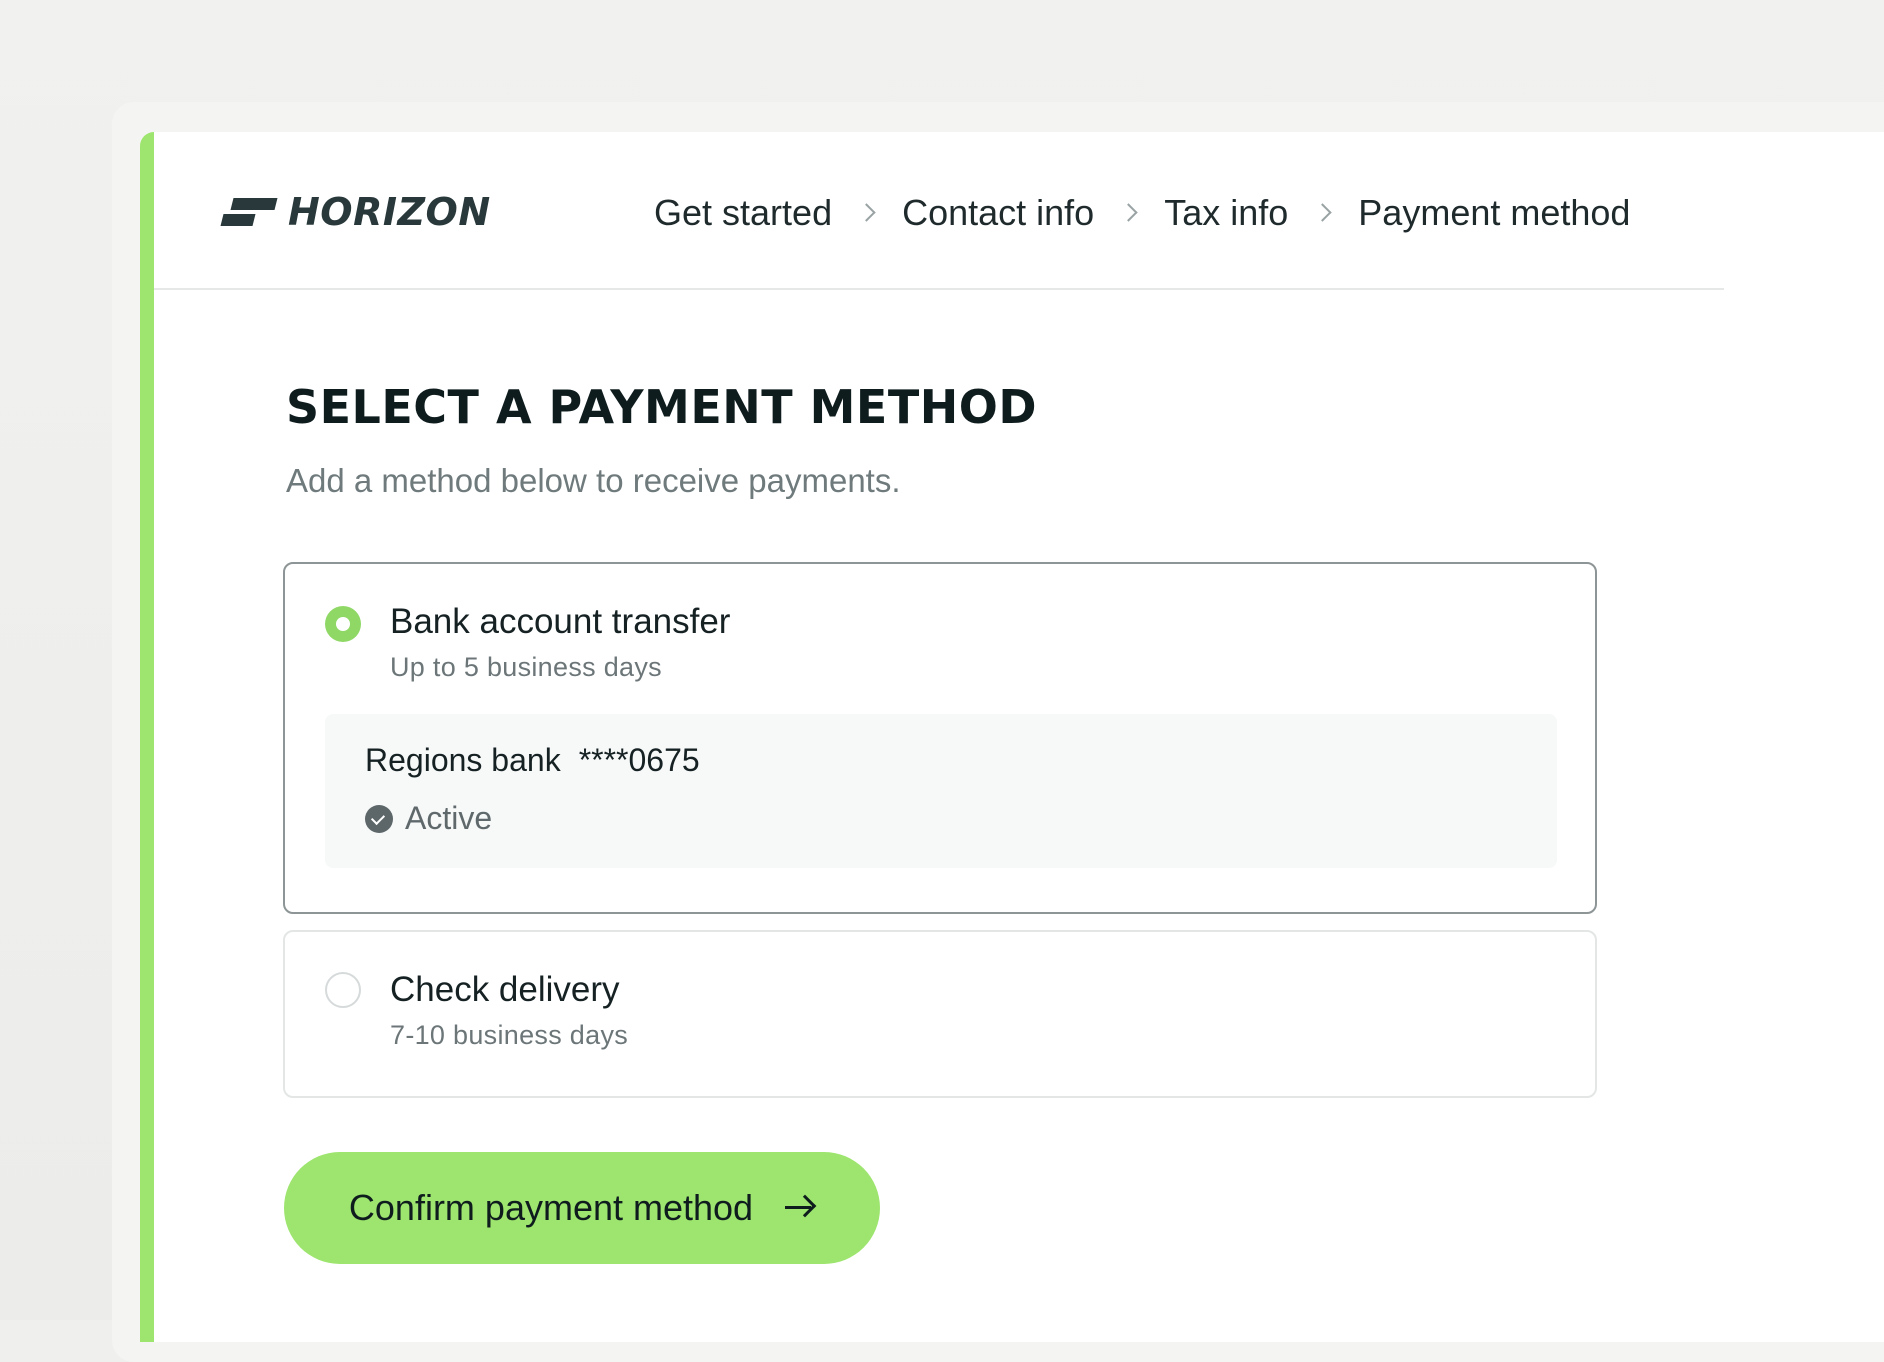 This screenshot has width=1884, height=1362. Describe the element at coordinates (1494, 213) in the screenshot. I see `step-payment-method: Payment method` at that location.